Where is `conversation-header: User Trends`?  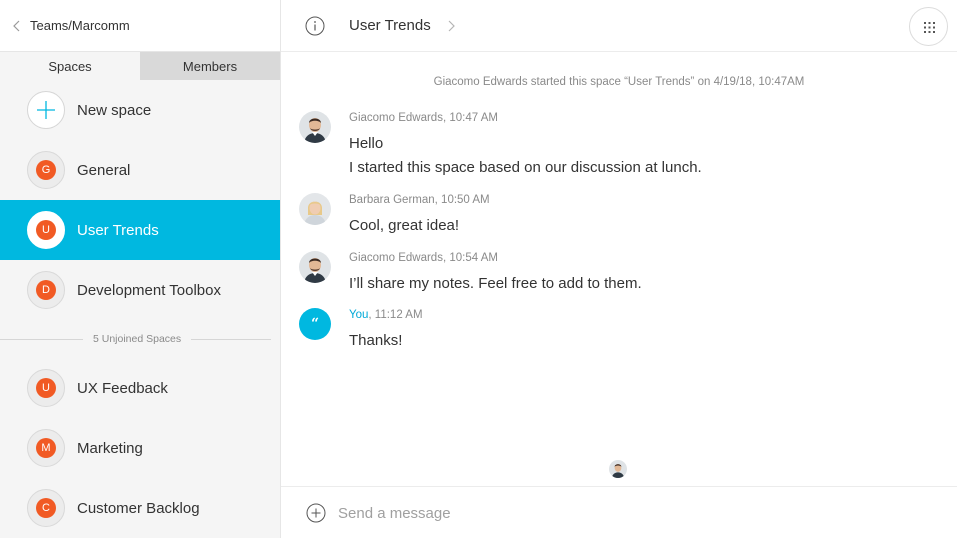
conversation-header: User Trends is located at coordinates (619, 26).